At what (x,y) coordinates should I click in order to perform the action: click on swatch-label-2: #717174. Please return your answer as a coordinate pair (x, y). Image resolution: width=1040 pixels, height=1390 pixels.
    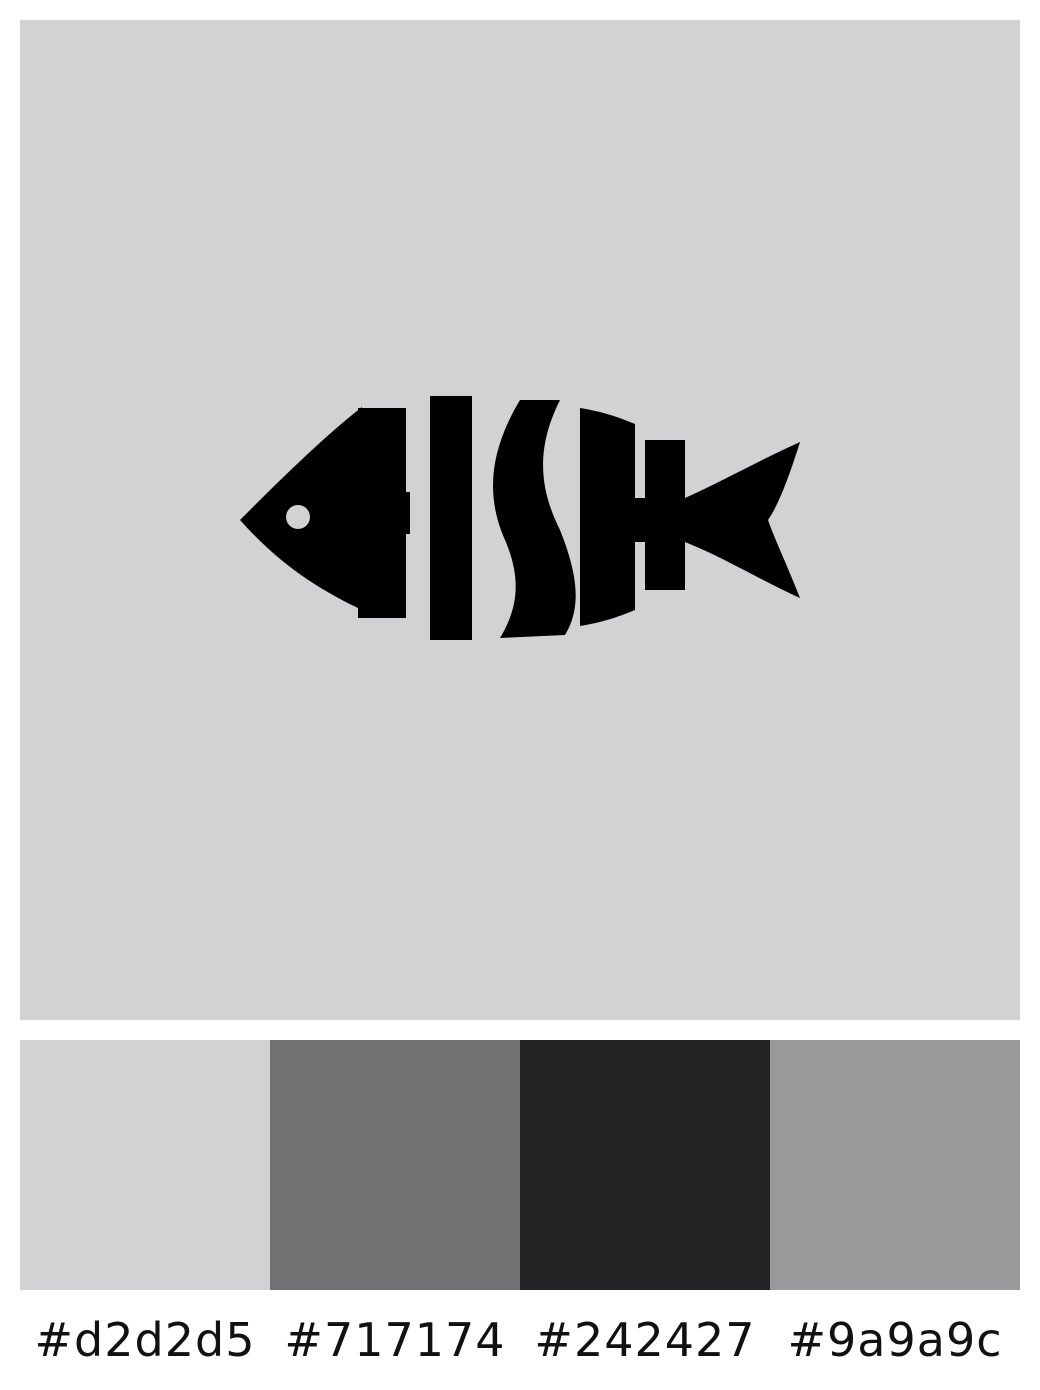
    Looking at the image, I should click on (395, 1340).